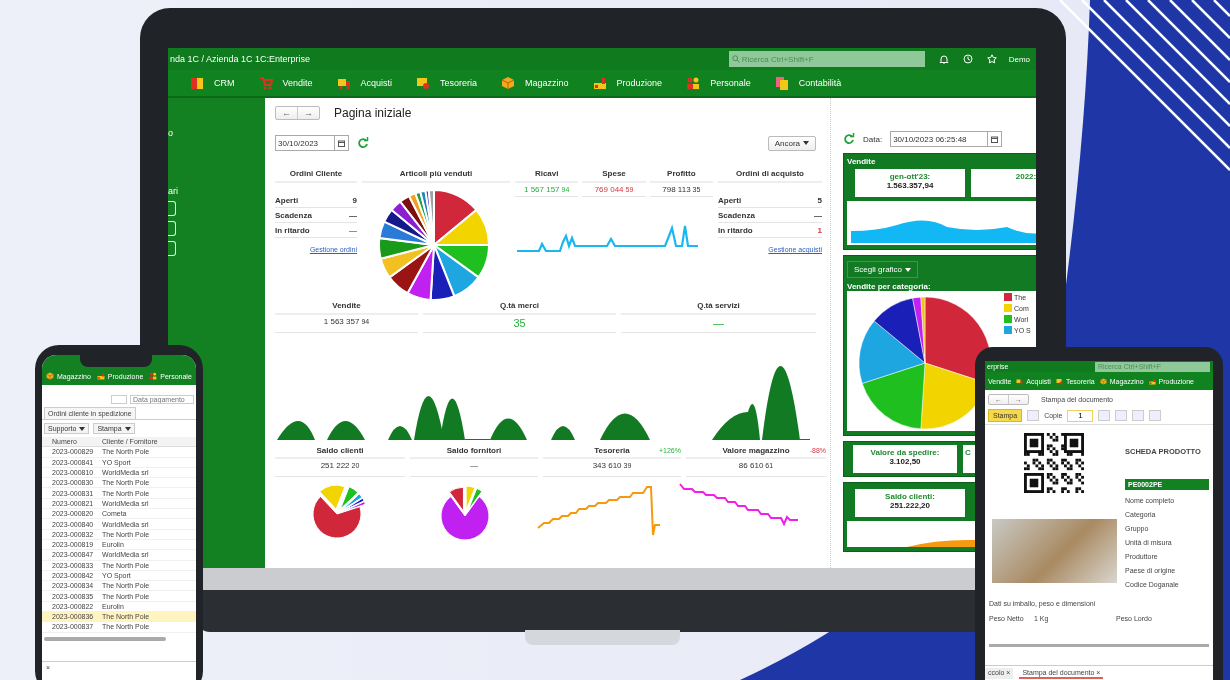 The width and height of the screenshot is (1230, 680). I want to click on history-icon, so click(967, 59).